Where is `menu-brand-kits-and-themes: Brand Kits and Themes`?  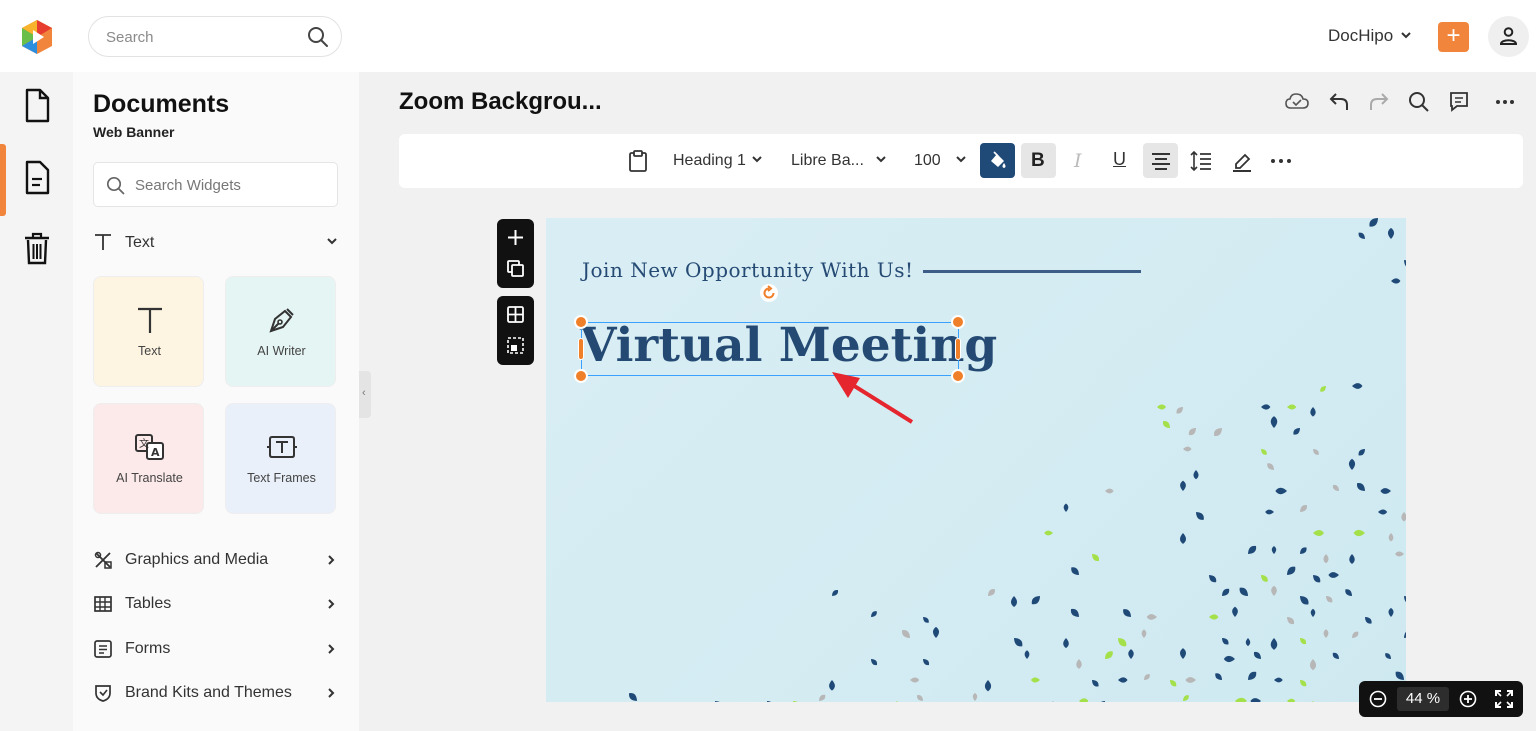
menu-brand-kits-and-themes: Brand Kits and Themes is located at coordinates (215, 693).